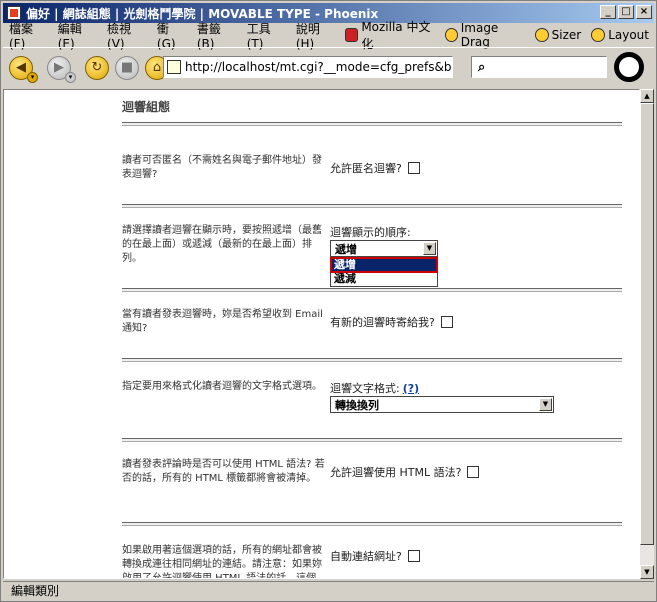 This screenshot has width=657, height=602. I want to click on stop-button: ■, so click(127, 67).